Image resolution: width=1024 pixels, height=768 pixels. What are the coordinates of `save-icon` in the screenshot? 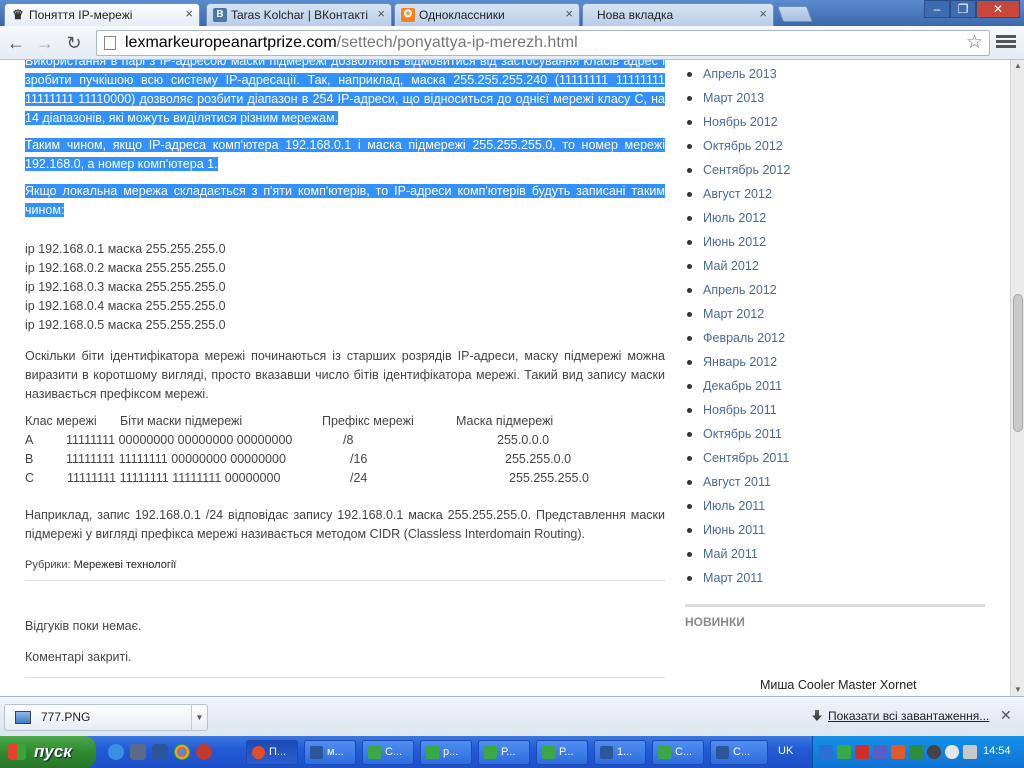 It's located at (160, 752).